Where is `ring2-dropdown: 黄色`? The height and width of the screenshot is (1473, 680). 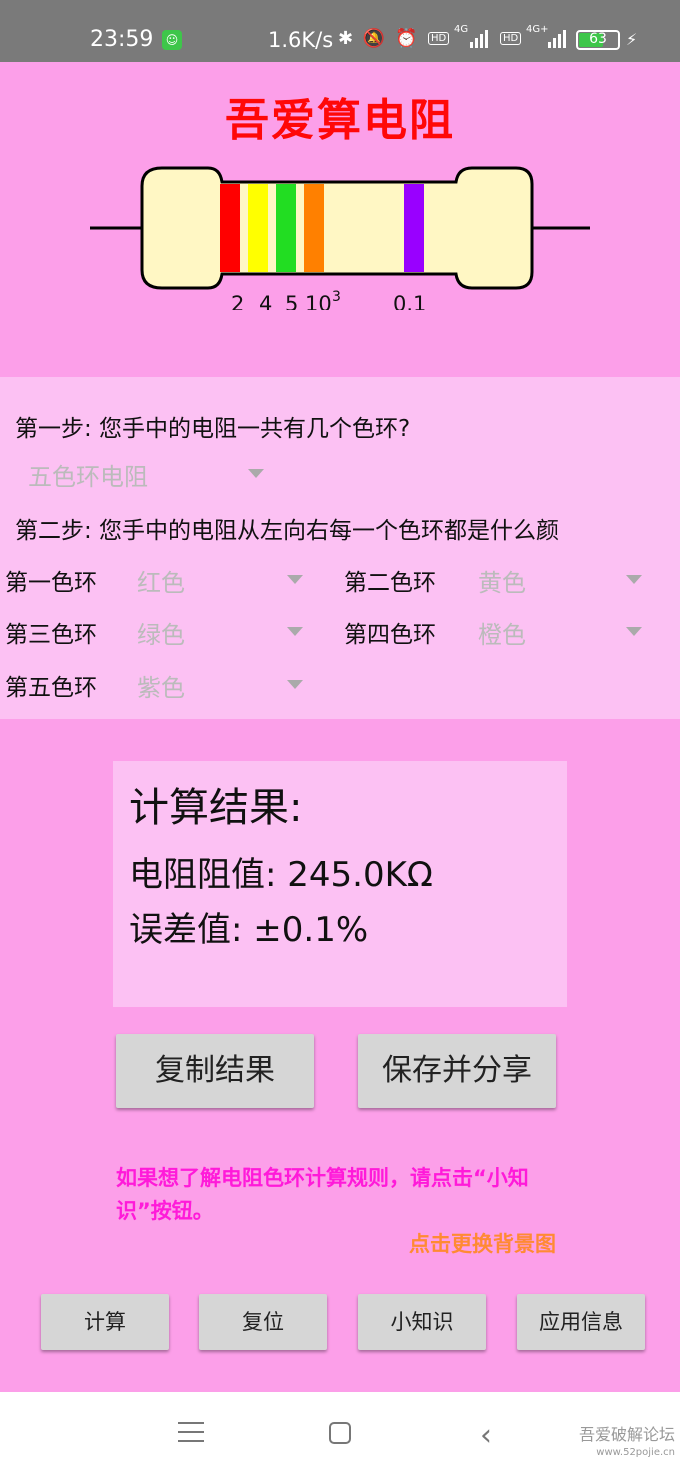 ring2-dropdown: 黄色 is located at coordinates (563, 579).